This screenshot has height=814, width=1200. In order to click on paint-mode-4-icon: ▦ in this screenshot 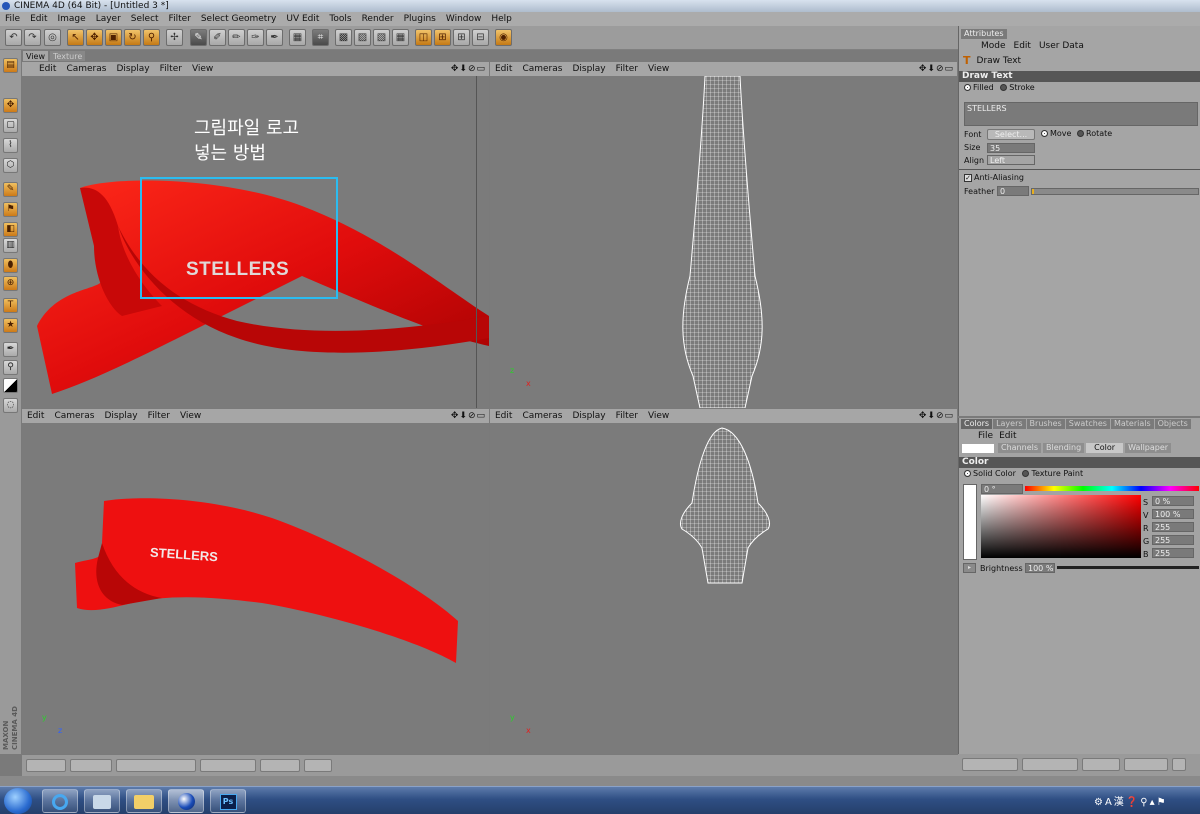, I will do `click(400, 37)`.